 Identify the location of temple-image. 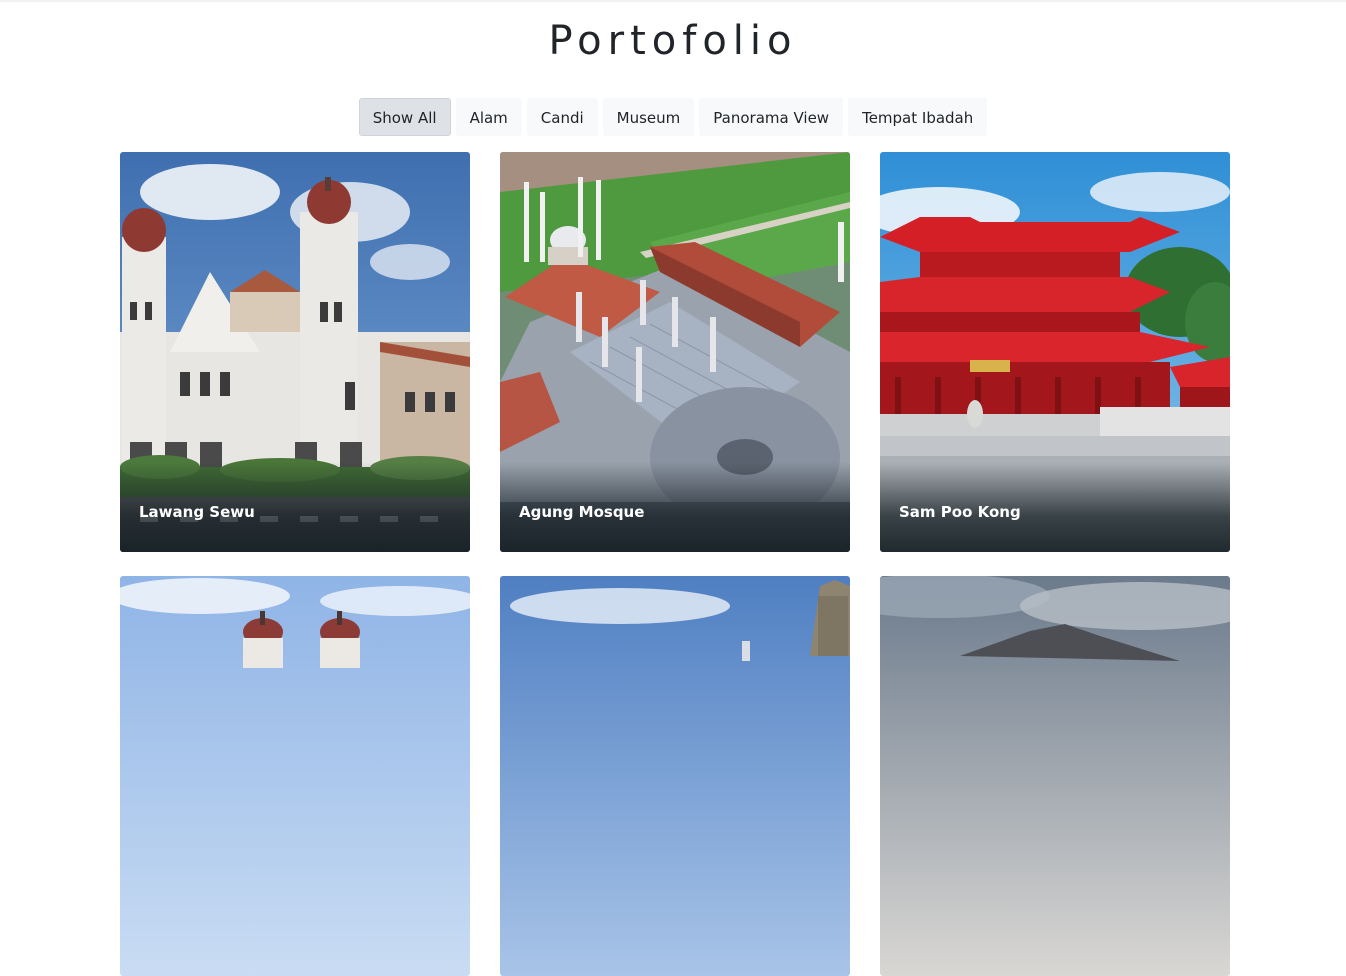
(675, 776).